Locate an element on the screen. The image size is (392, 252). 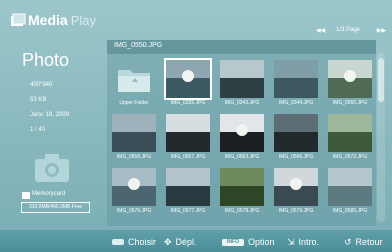
return-icon: ↺ is located at coordinates (348, 241).